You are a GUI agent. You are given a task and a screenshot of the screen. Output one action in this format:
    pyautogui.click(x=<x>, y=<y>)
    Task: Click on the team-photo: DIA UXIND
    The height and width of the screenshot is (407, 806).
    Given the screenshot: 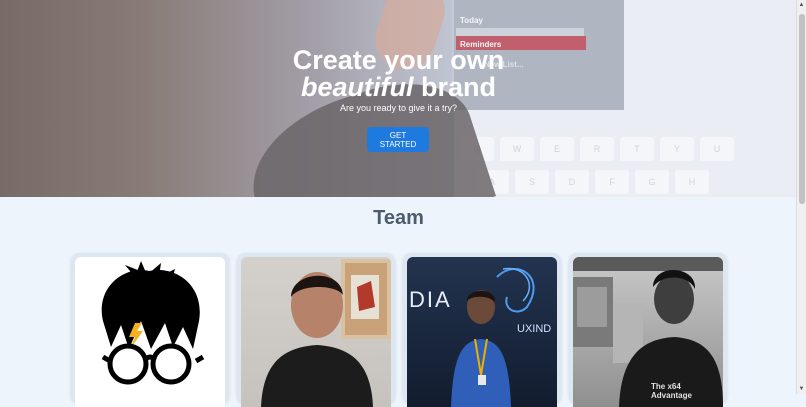 What is the action you would take?
    pyautogui.click(x=482, y=332)
    